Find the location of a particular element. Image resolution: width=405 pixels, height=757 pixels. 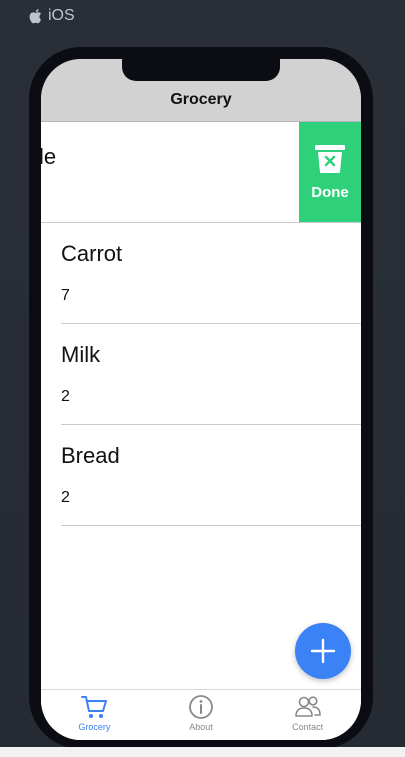

tab-label: Grocery is located at coordinates (94, 727).